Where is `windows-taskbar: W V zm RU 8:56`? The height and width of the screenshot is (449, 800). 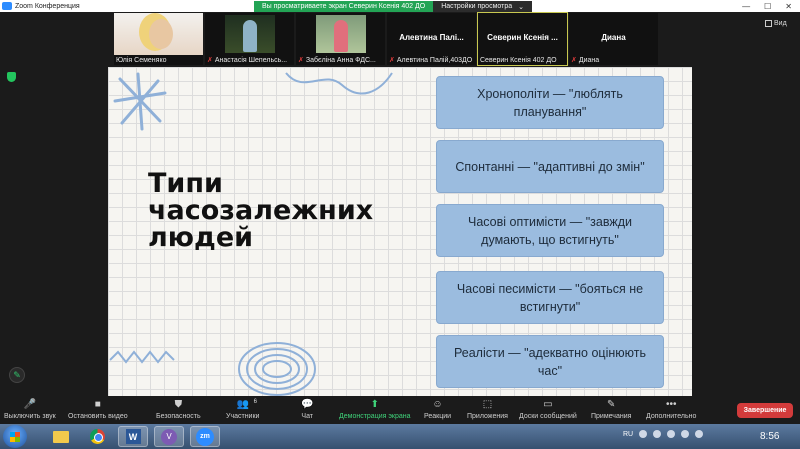
windows-taskbar: W V zm RU 8:56 is located at coordinates (400, 436).